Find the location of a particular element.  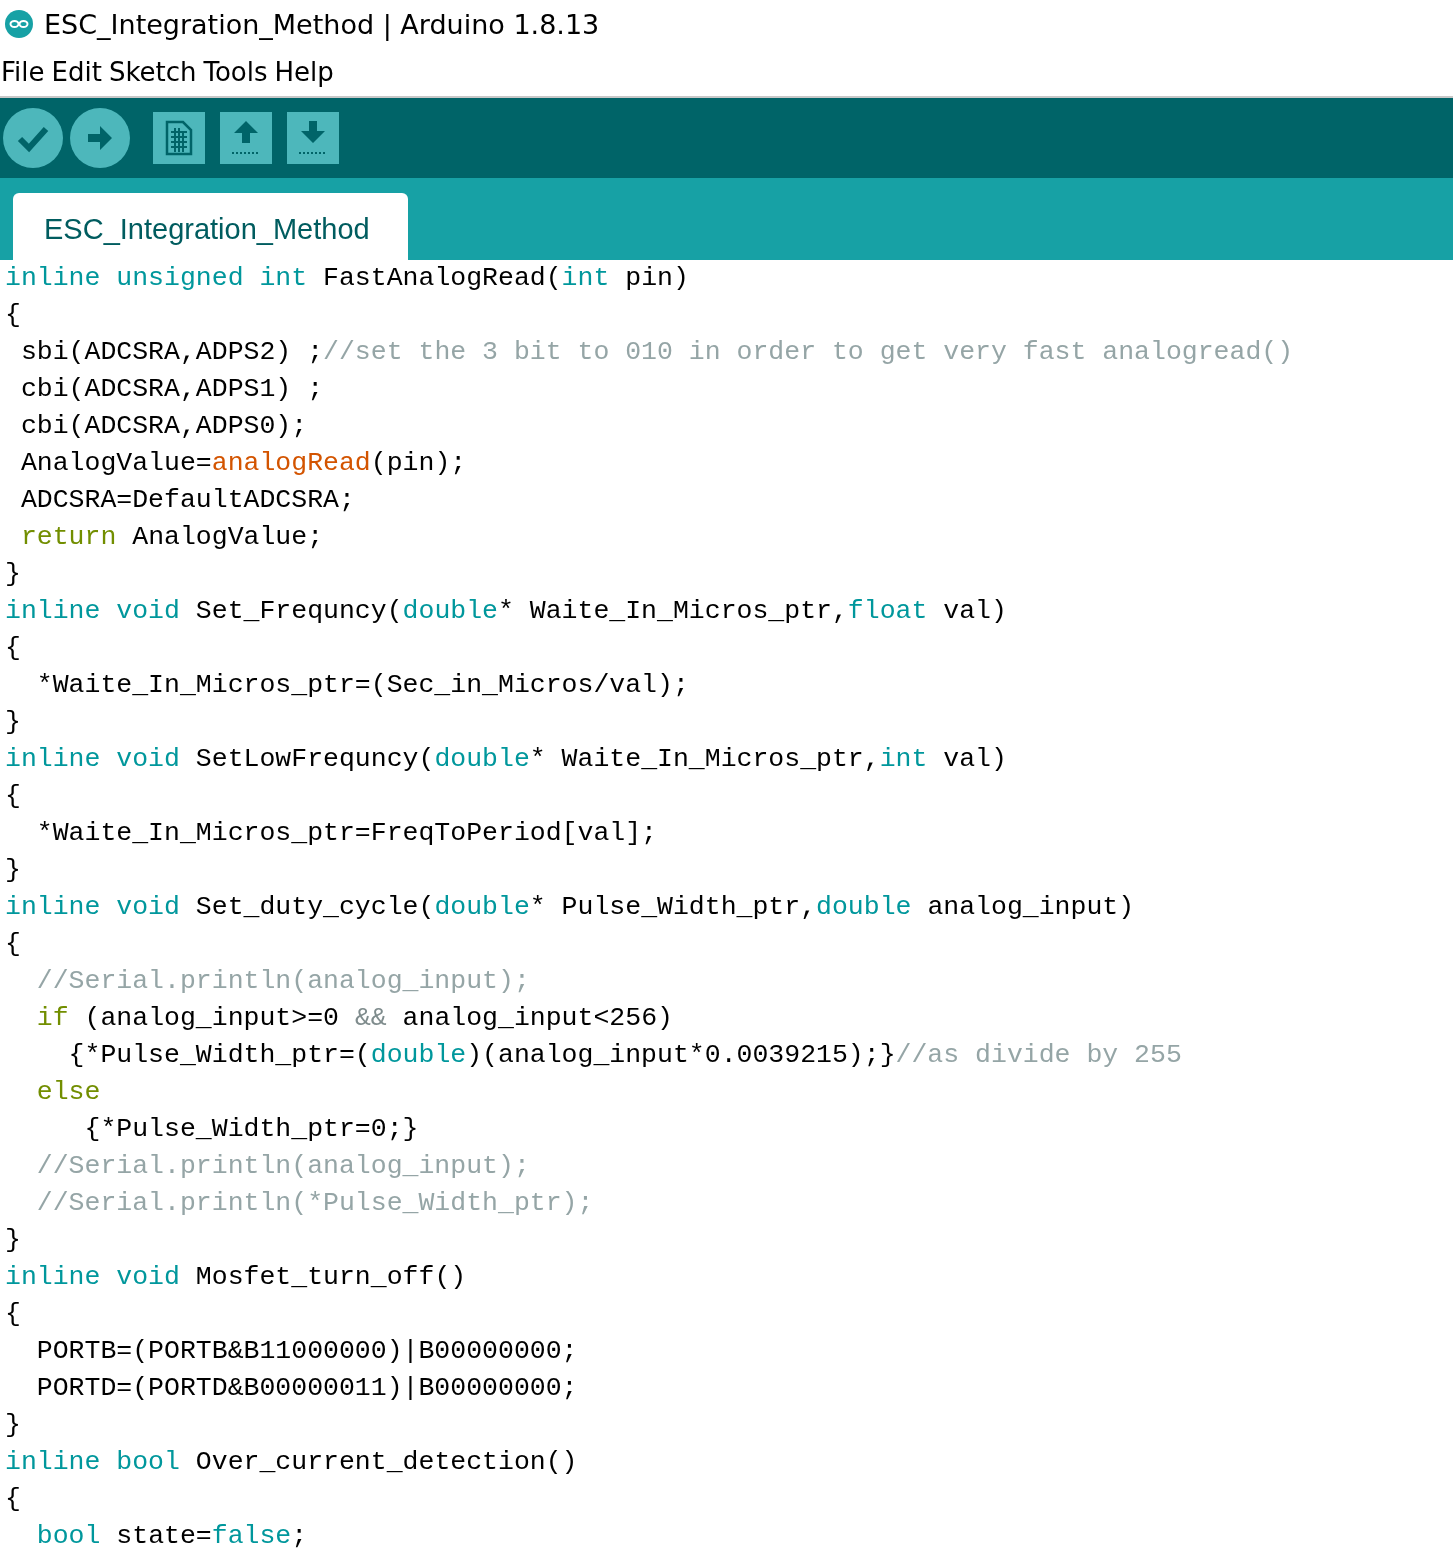

code-line: cbi(ADCSRA,ADPS1) ; is located at coordinates (172, 389).